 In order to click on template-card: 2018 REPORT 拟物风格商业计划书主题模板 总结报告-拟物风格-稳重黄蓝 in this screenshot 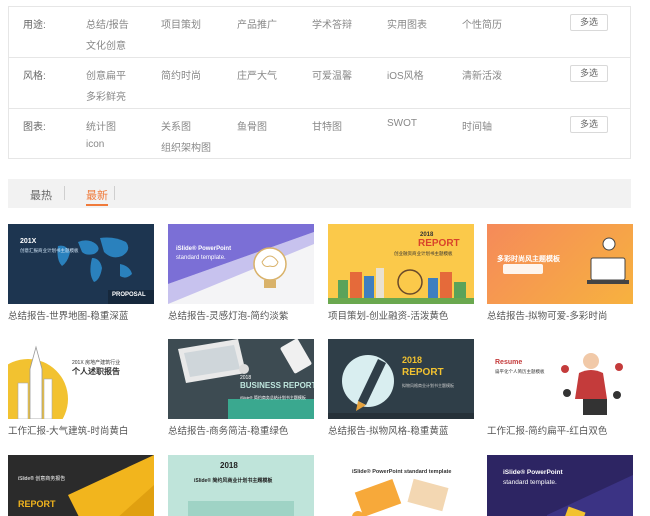, I will do `click(401, 388)`.